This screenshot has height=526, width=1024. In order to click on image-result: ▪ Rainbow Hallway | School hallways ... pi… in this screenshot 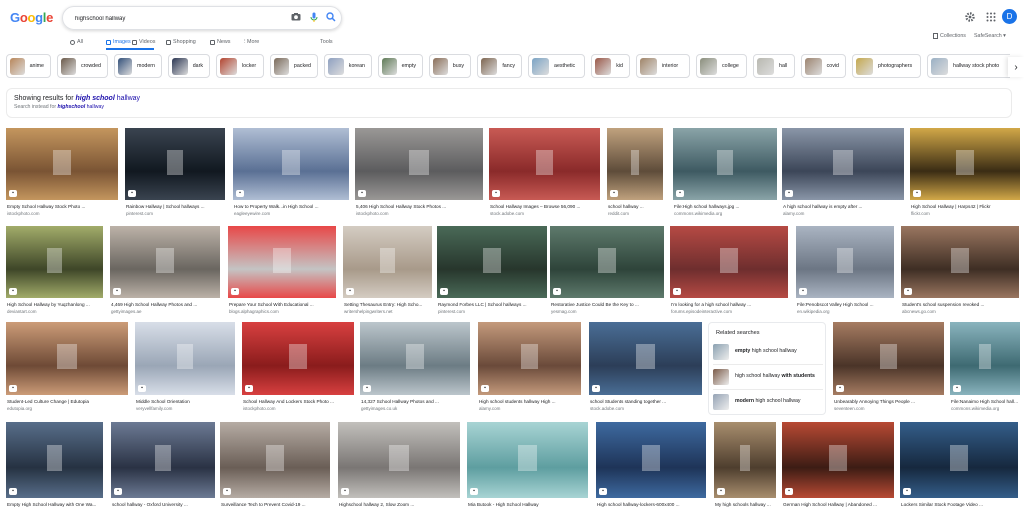, I will do `click(175, 178)`.